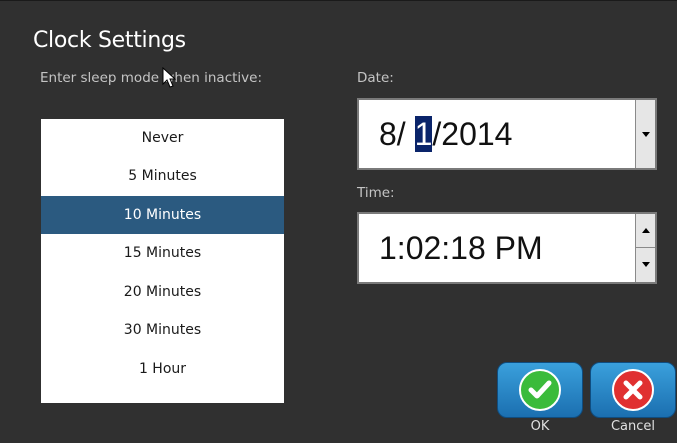  I want to click on sleep-option-5-minutes: 5 Minutes, so click(162, 176).